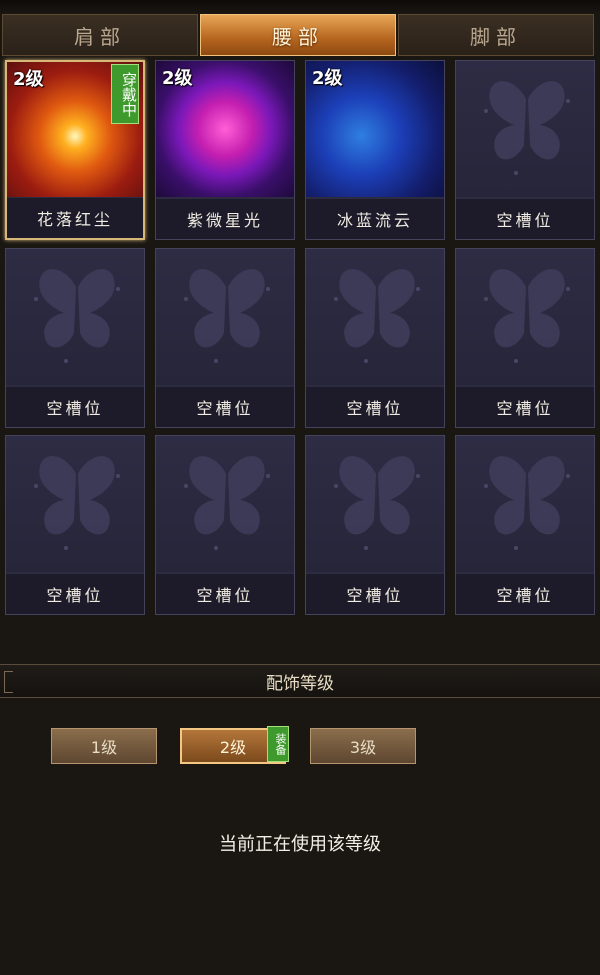 This screenshot has height=975, width=600. What do you see at coordinates (300, 683) in the screenshot?
I see `section-title: 配饰等级` at bounding box center [300, 683].